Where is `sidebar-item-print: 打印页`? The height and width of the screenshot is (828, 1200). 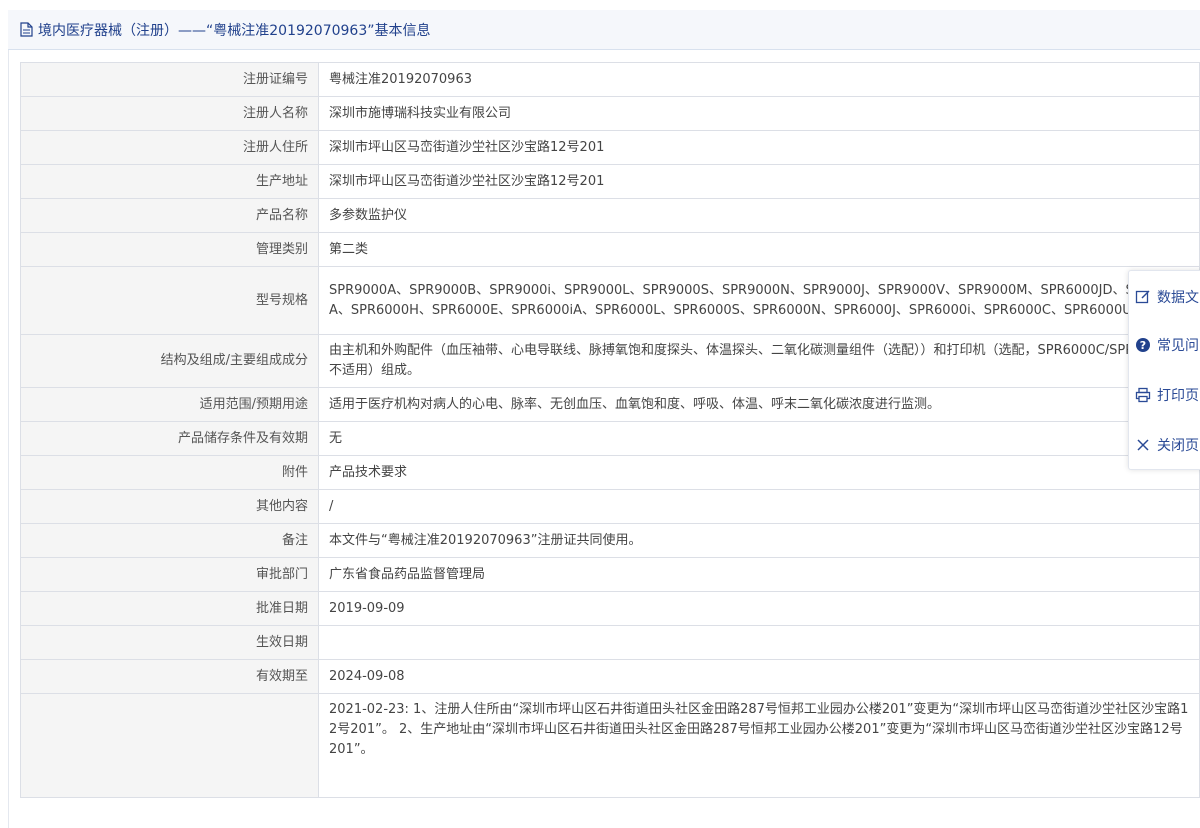 sidebar-item-print: 打印页 is located at coordinates (1164, 395).